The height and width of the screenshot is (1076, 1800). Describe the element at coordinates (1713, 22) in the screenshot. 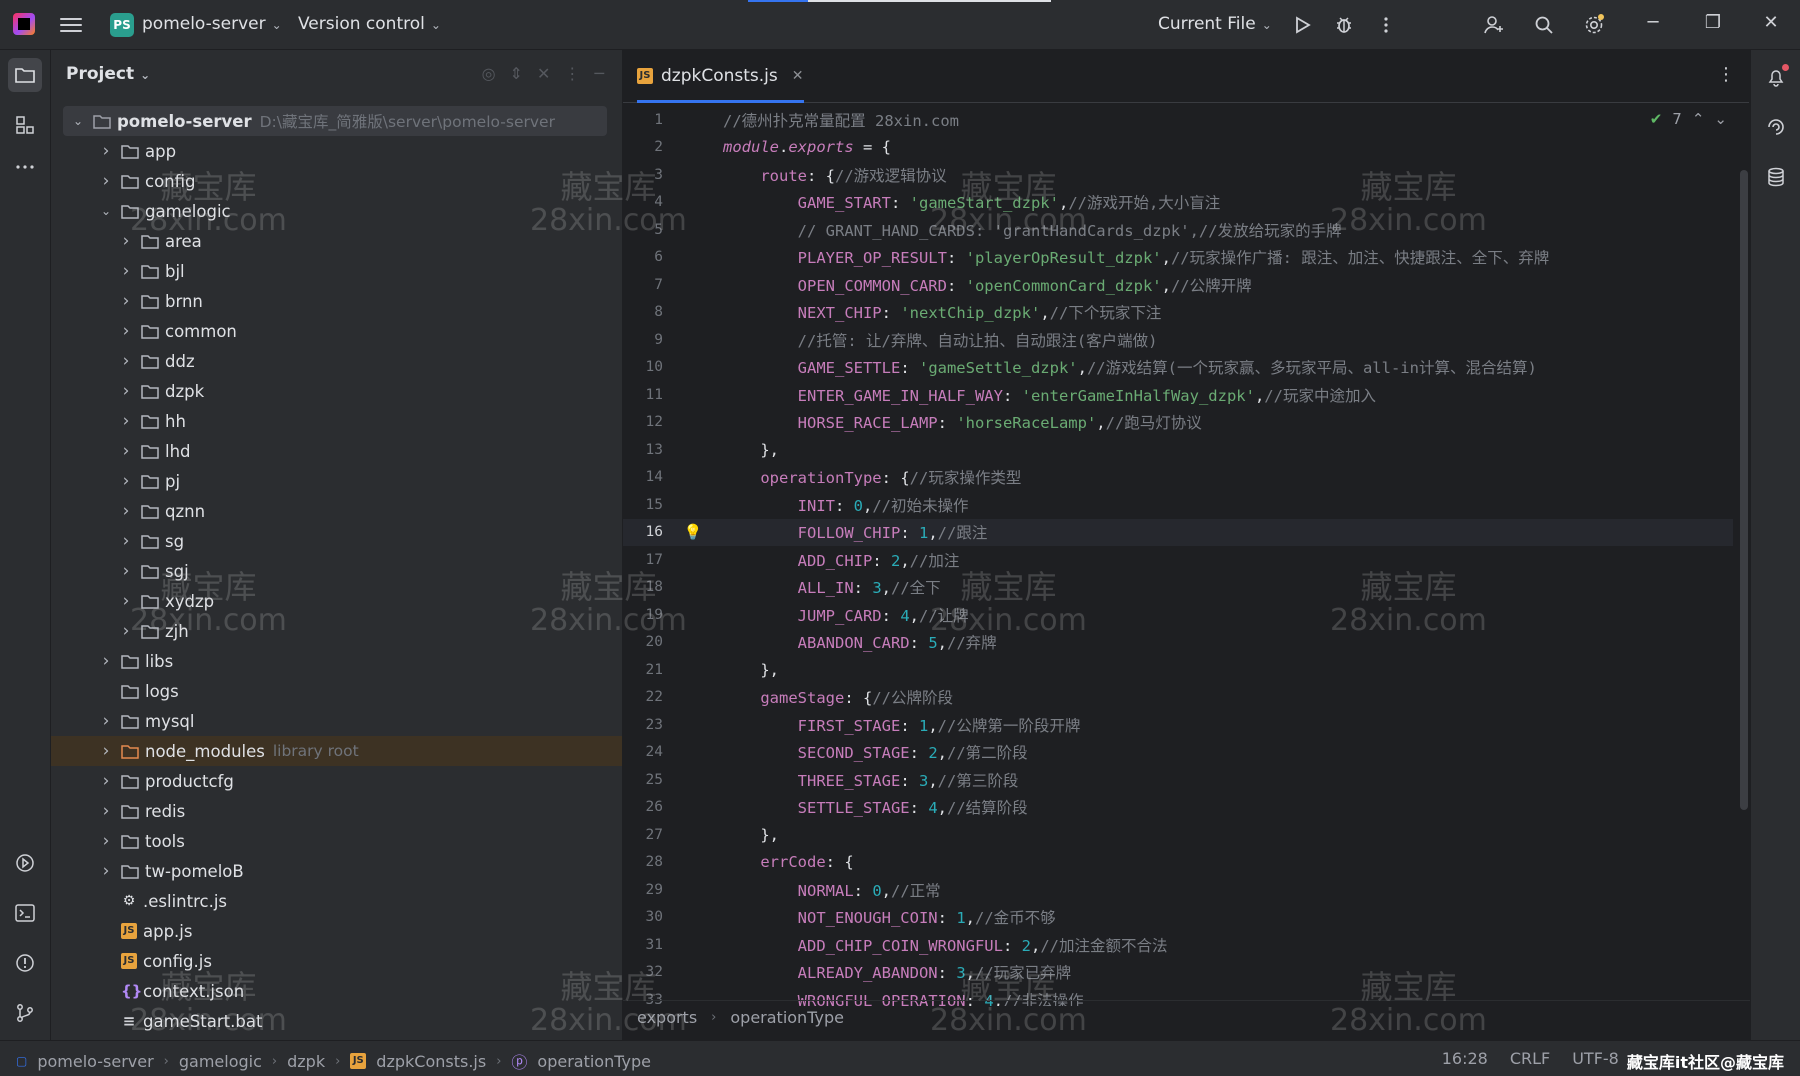

I see `restore-icon: ❐` at that location.